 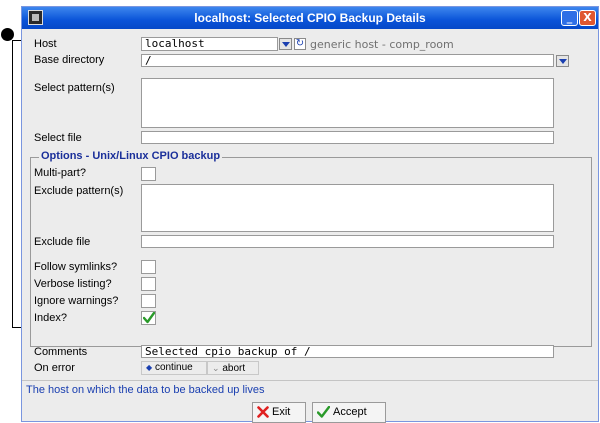 I want to click on close-button: X, so click(x=587, y=18).